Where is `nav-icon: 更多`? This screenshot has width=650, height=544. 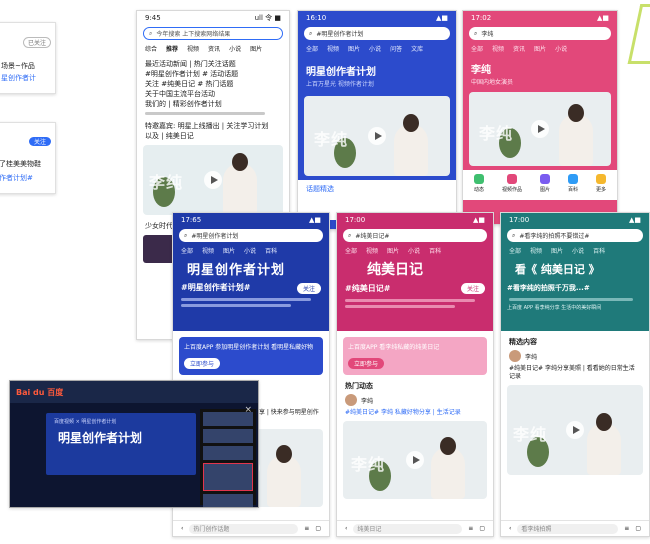 nav-icon: 更多 is located at coordinates (600, 185).